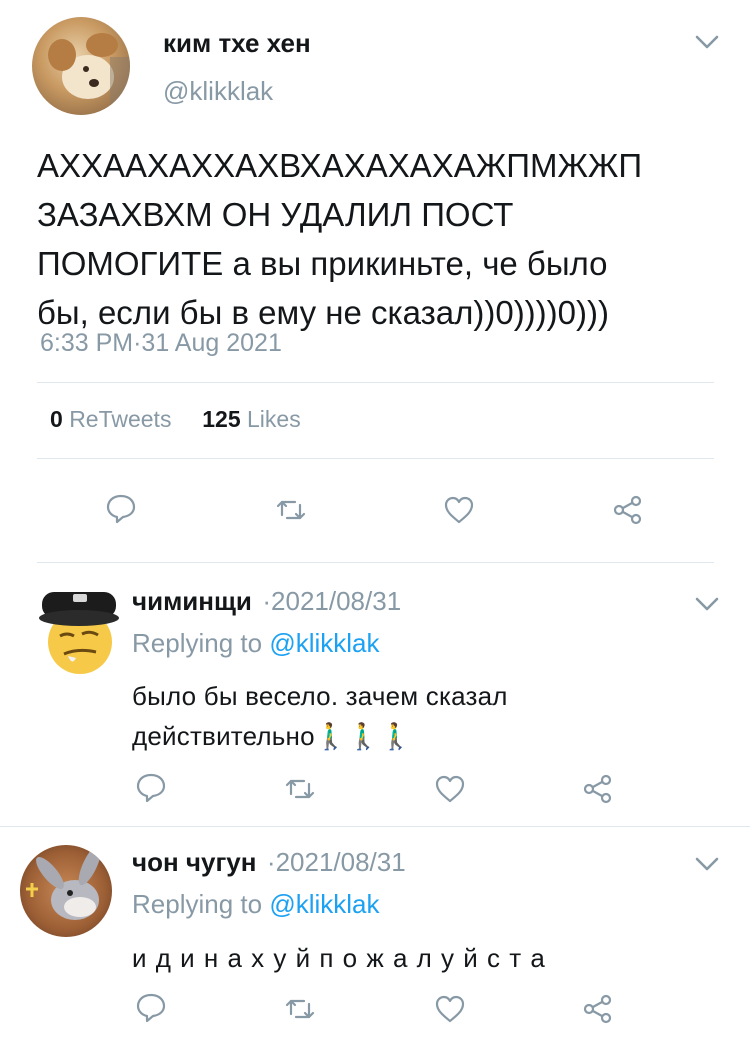 The height and width of the screenshot is (1040, 750). What do you see at coordinates (194, 862) in the screenshot?
I see `author-name: чон чугун` at bounding box center [194, 862].